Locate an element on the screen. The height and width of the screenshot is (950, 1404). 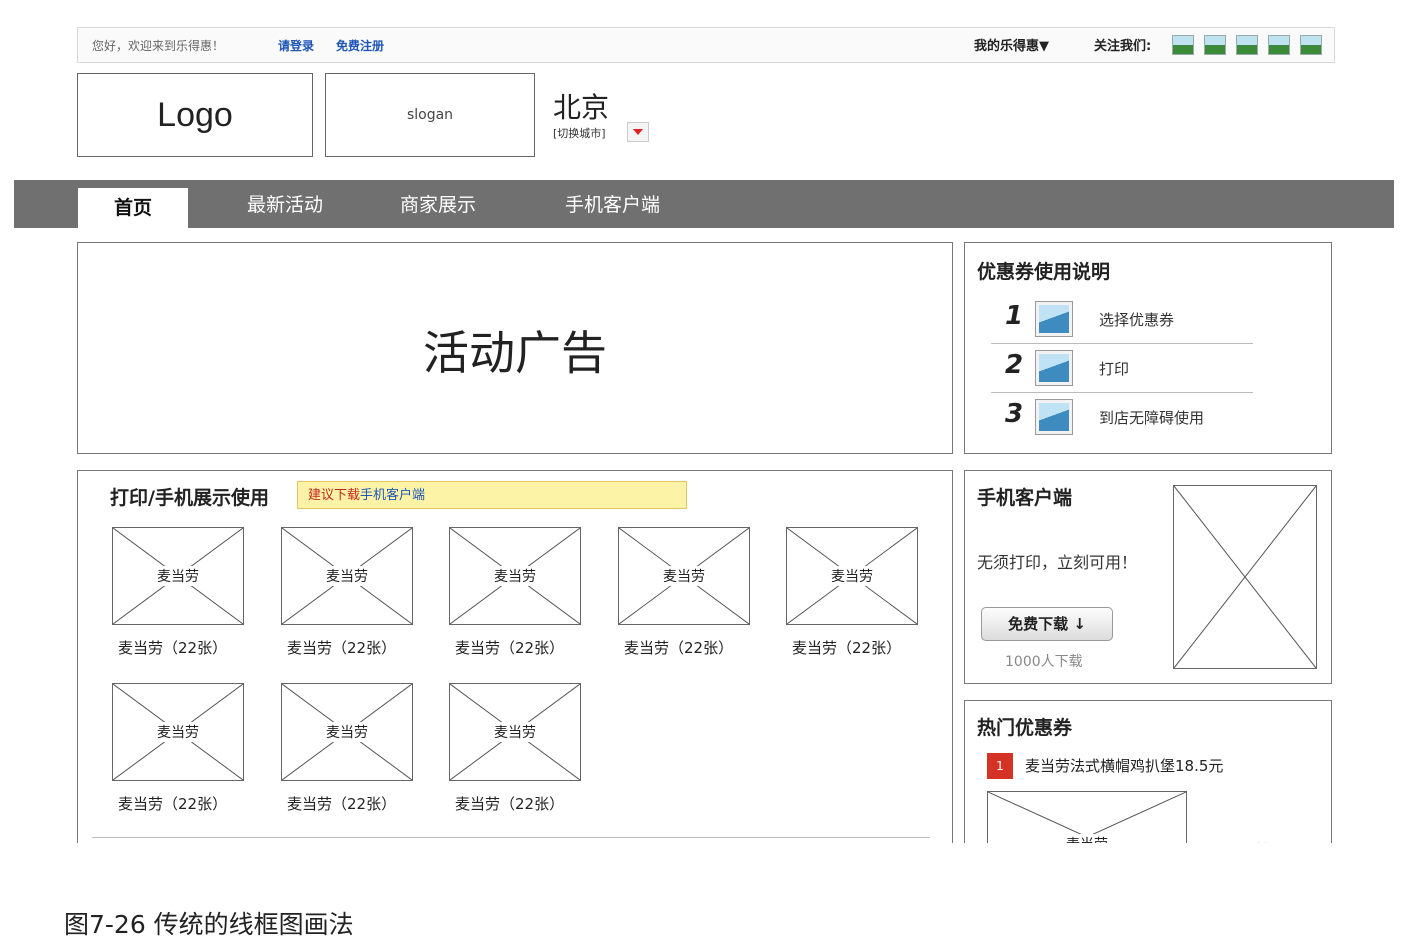
hot-title: 热门优惠券 is located at coordinates (1025, 728).